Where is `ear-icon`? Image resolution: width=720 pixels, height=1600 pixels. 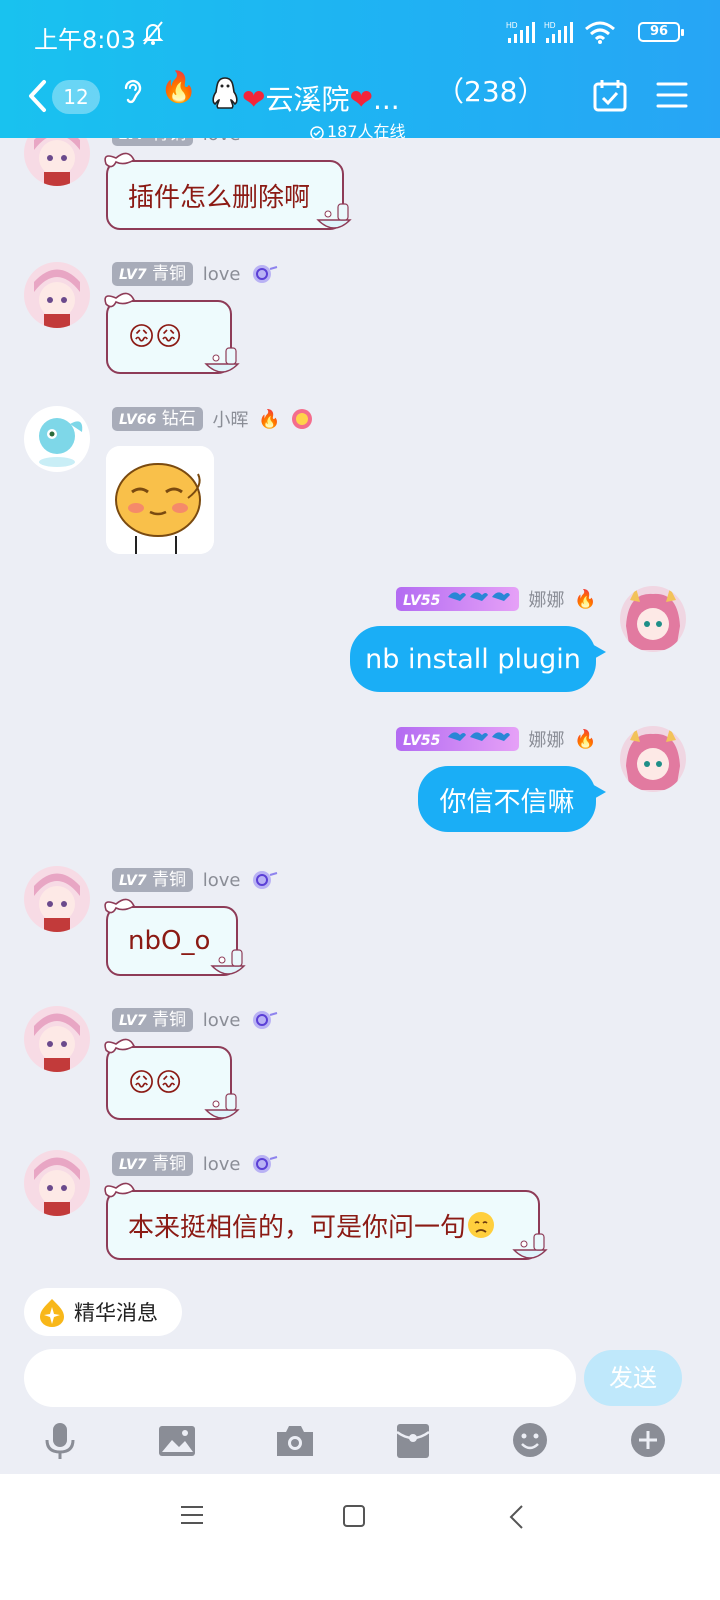 ear-icon is located at coordinates (132, 91).